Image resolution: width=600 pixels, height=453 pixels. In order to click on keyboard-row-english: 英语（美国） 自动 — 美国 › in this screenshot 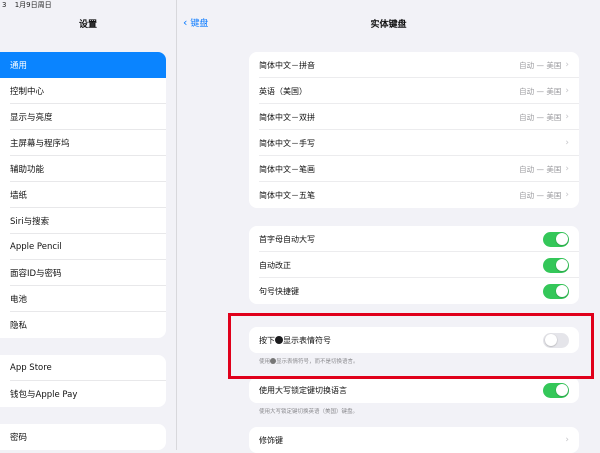, I will do `click(414, 91)`.